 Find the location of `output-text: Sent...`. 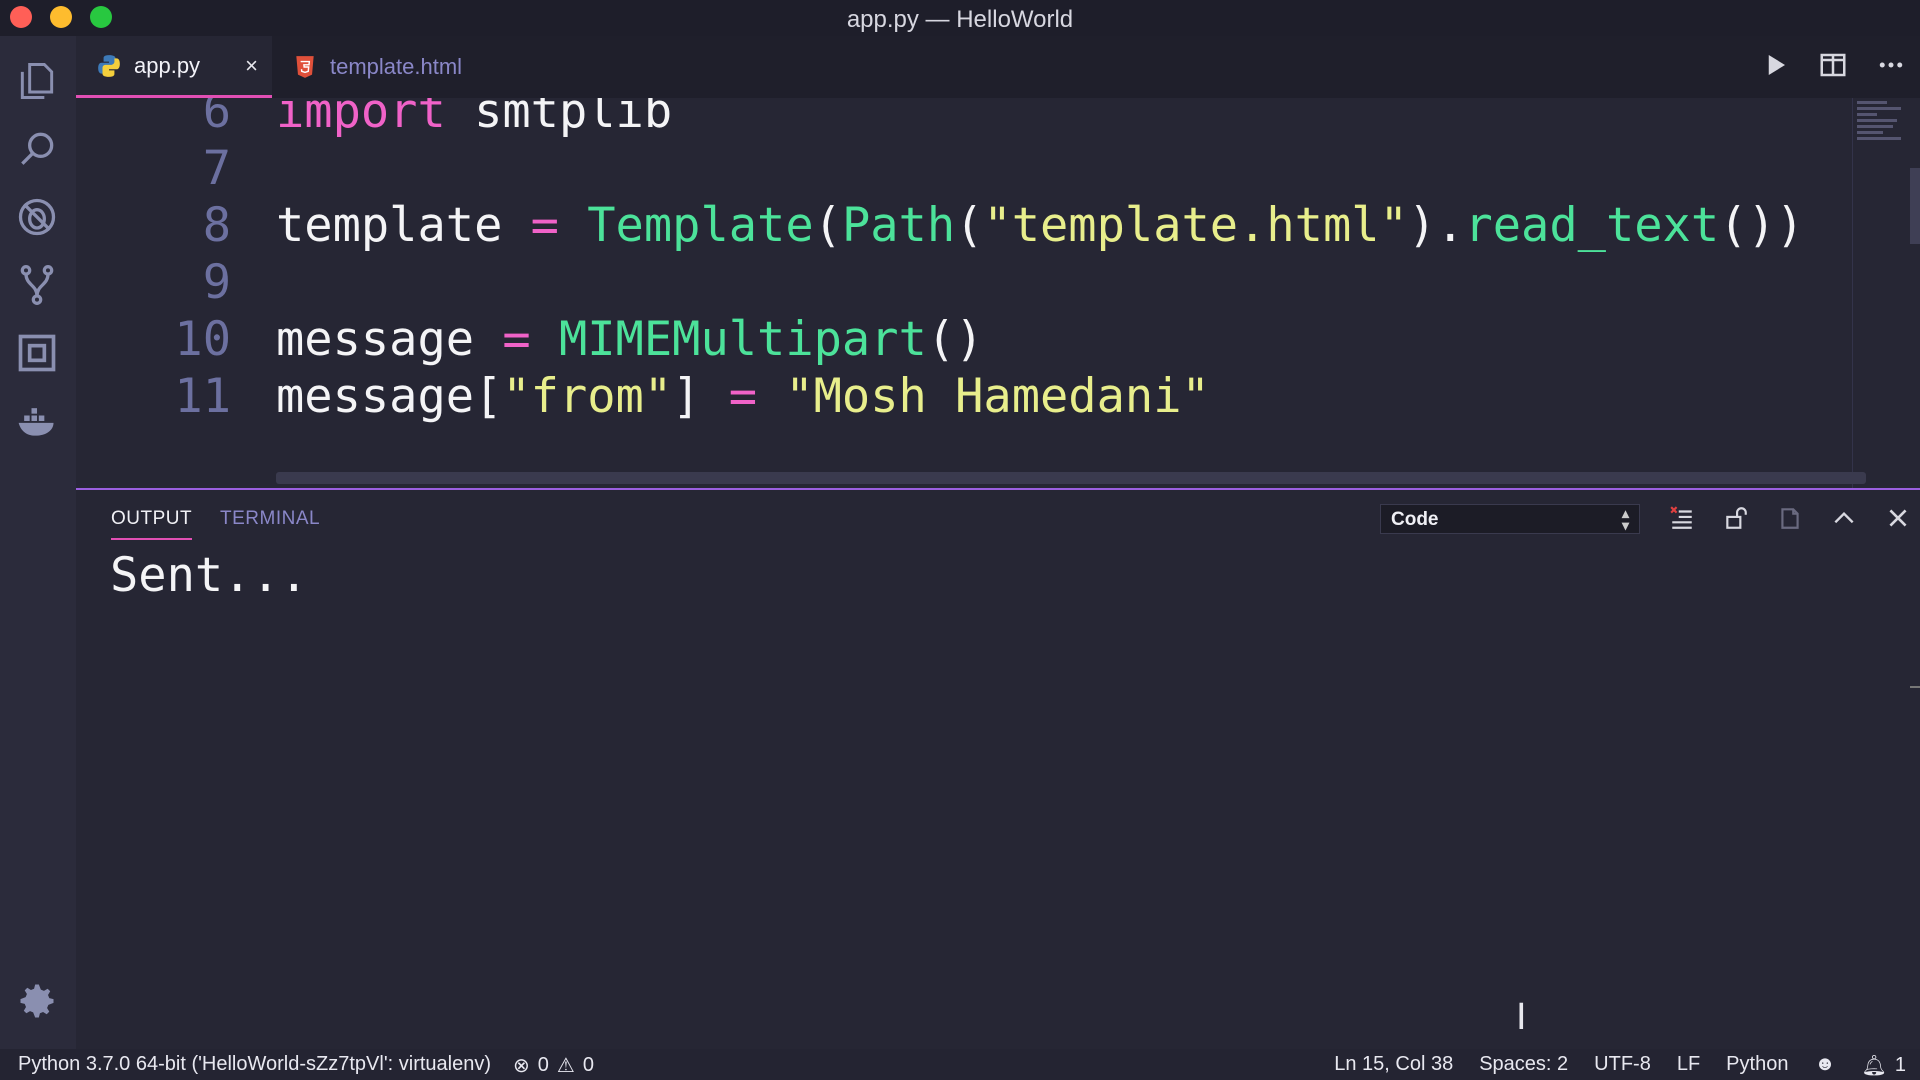

output-text: Sent... is located at coordinates (209, 575).